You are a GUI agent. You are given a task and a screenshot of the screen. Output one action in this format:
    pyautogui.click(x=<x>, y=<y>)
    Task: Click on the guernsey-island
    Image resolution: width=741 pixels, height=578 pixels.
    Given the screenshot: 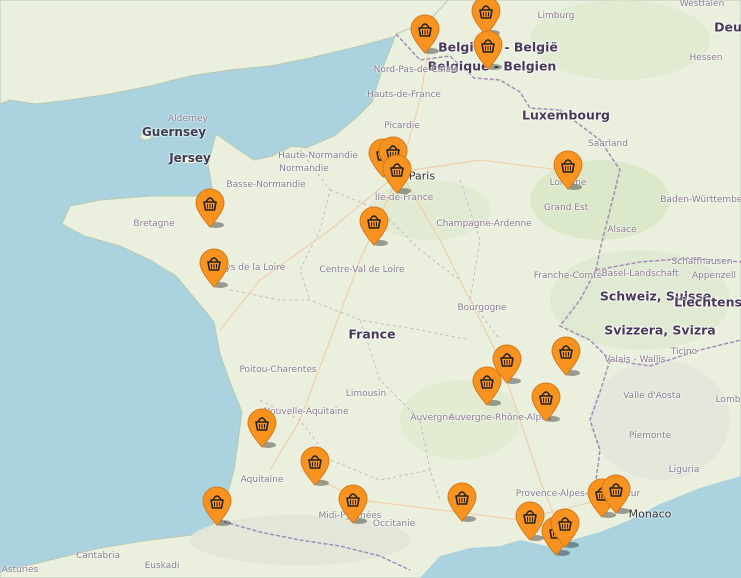 What is the action you would take?
    pyautogui.click(x=146, y=136)
    